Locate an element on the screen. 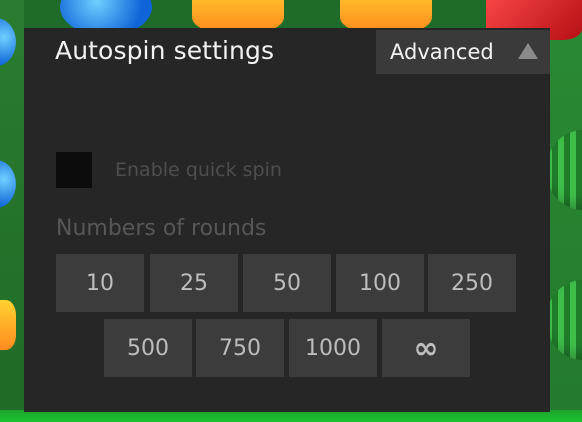 This screenshot has height=422, width=582. round-option-button: 100 is located at coordinates (380, 283).